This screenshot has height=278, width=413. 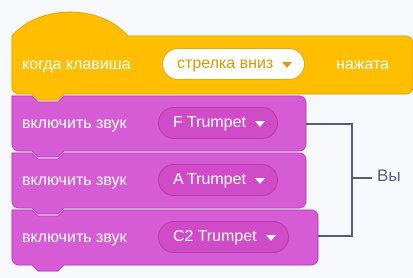 I want to click on pressed-label: нажата, so click(x=363, y=64).